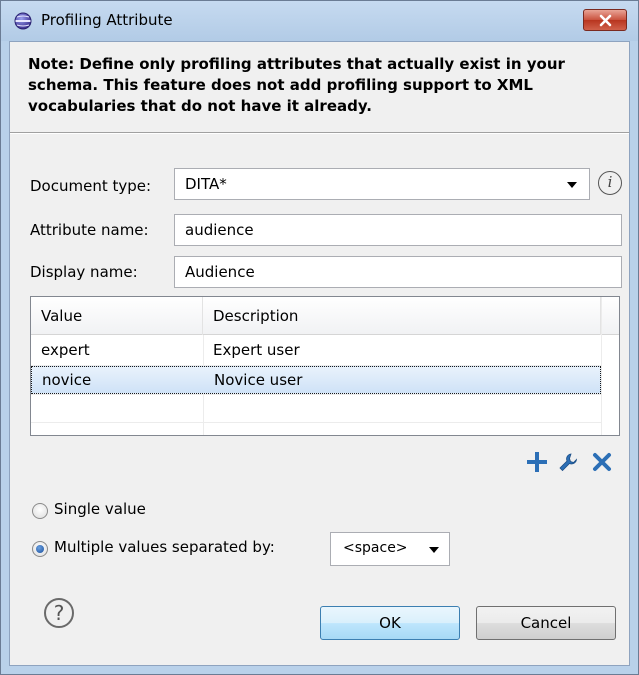 The height and width of the screenshot is (675, 639). What do you see at coordinates (100, 509) in the screenshot?
I see `single-value-label: Single value` at bounding box center [100, 509].